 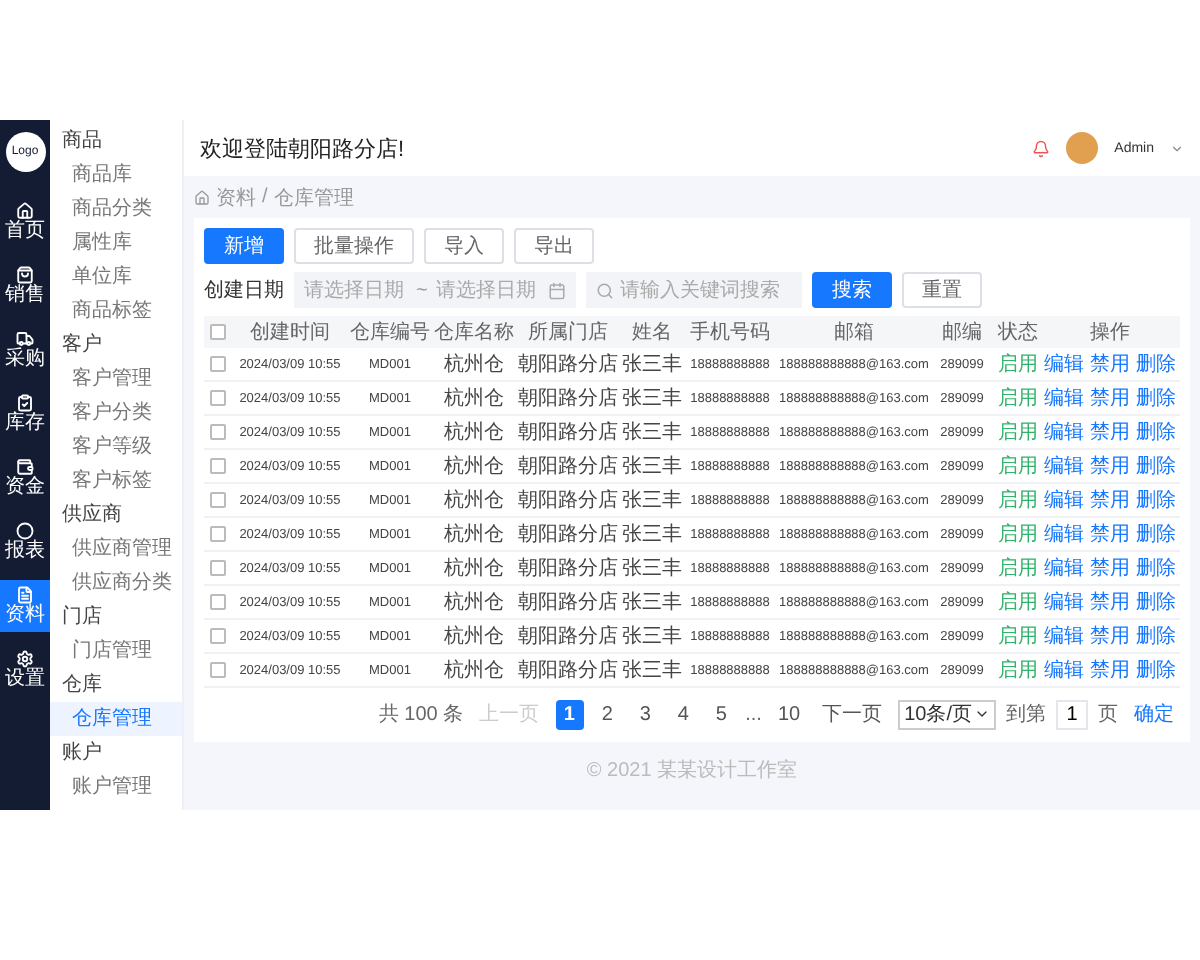 I want to click on column-header: 创建时间, so click(x=290, y=332).